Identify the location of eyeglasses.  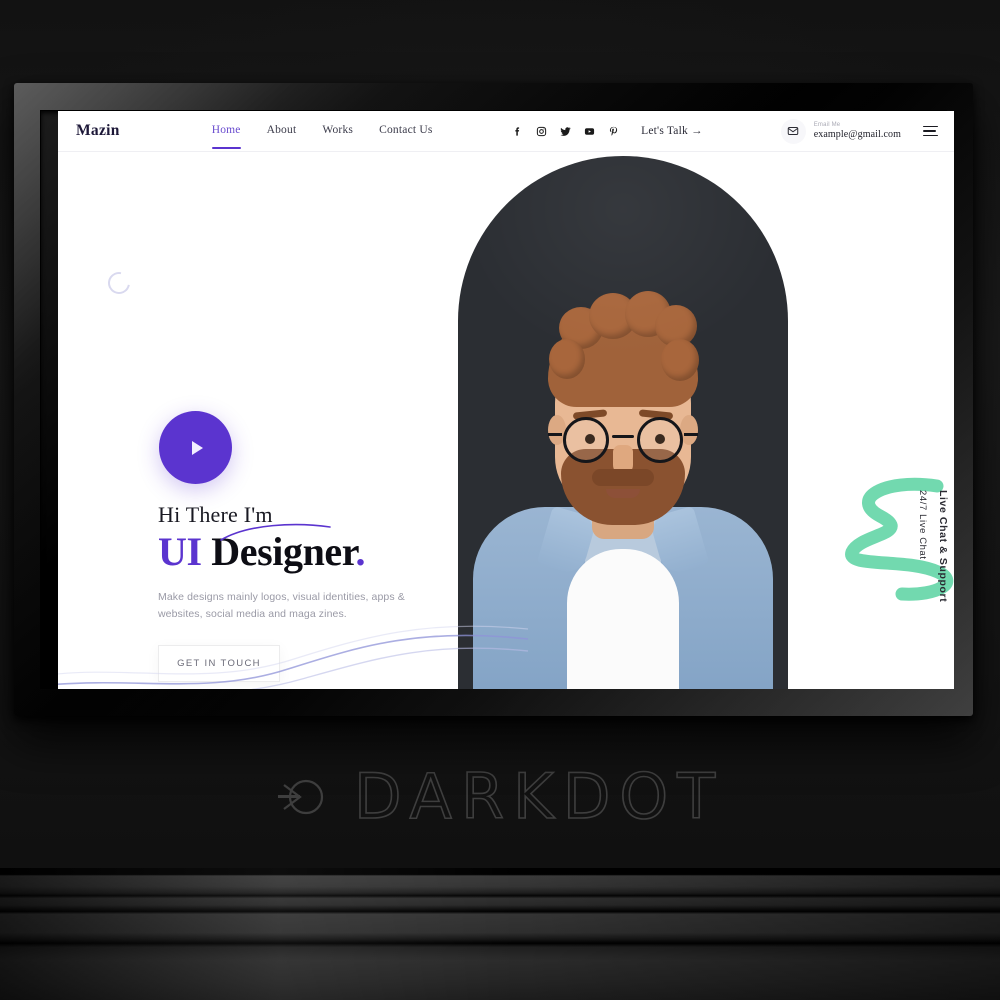
(623, 440).